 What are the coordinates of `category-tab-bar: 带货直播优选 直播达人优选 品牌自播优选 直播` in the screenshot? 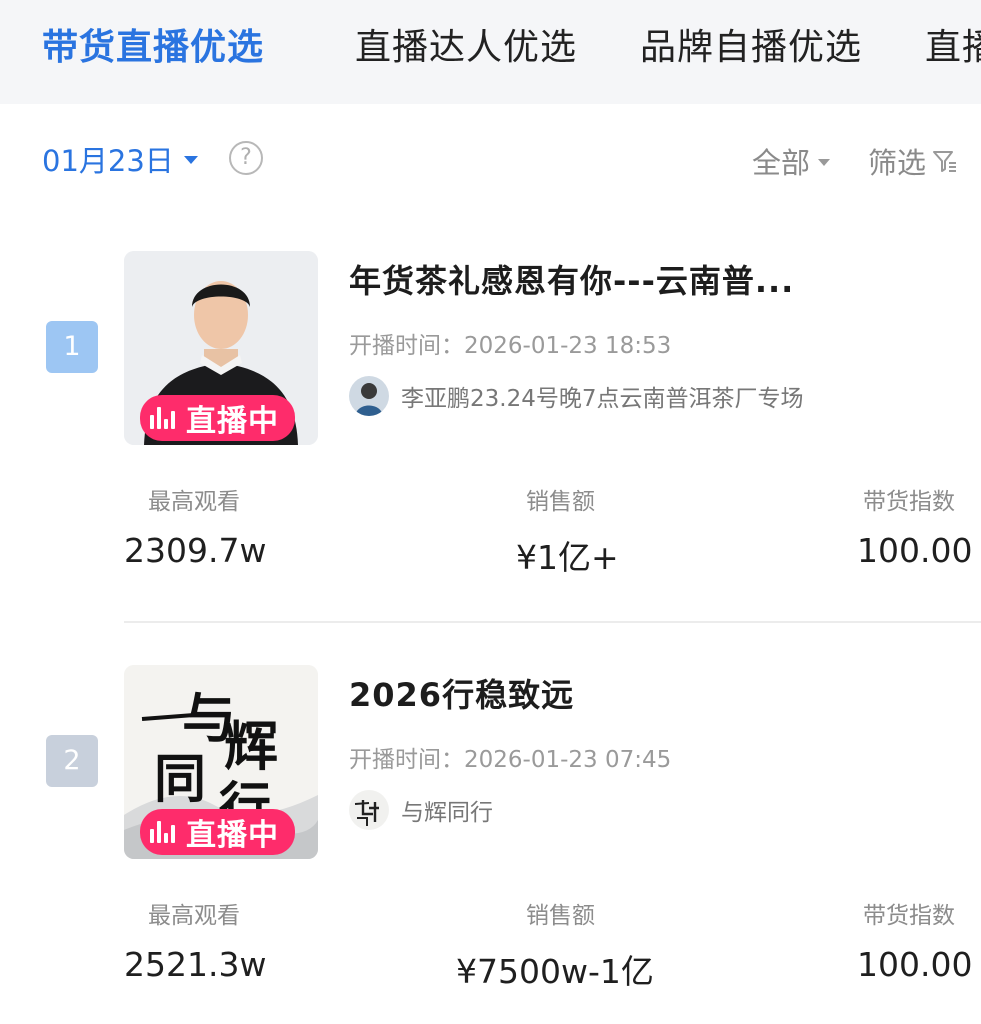 It's located at (490, 52).